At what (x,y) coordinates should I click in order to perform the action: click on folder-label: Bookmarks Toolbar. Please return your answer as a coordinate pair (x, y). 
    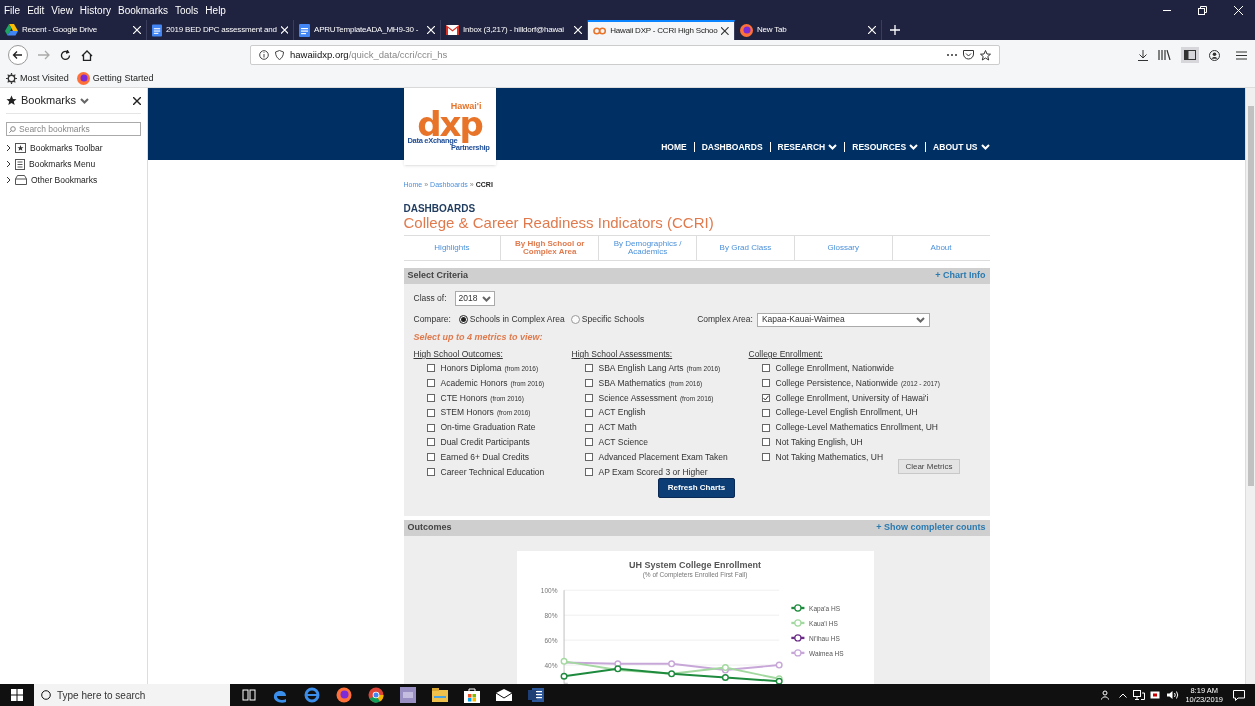
    Looking at the image, I should click on (66, 148).